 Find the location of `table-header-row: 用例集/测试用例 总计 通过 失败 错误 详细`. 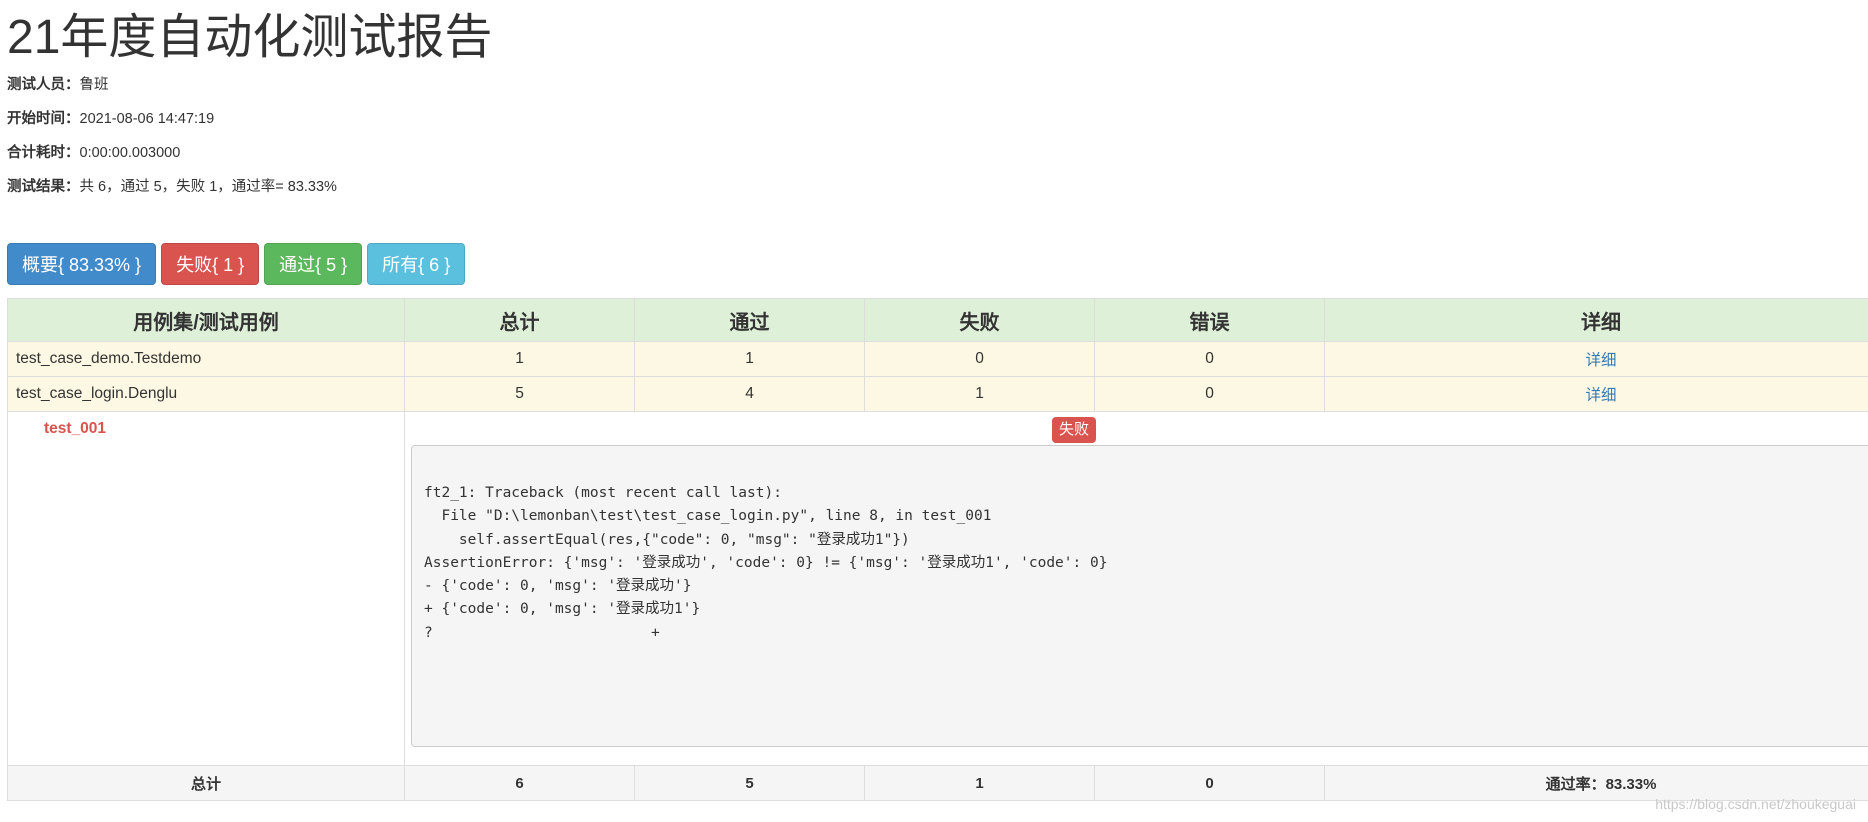

table-header-row: 用例集/测试用例 总计 通过 失败 错误 详细 is located at coordinates (937, 320).